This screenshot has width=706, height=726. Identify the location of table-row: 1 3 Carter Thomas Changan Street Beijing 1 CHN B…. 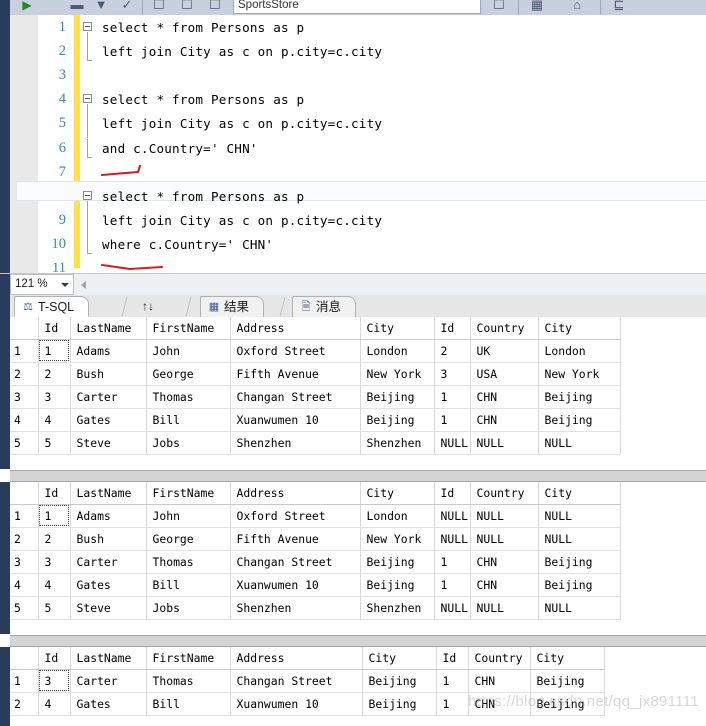
(307, 681).